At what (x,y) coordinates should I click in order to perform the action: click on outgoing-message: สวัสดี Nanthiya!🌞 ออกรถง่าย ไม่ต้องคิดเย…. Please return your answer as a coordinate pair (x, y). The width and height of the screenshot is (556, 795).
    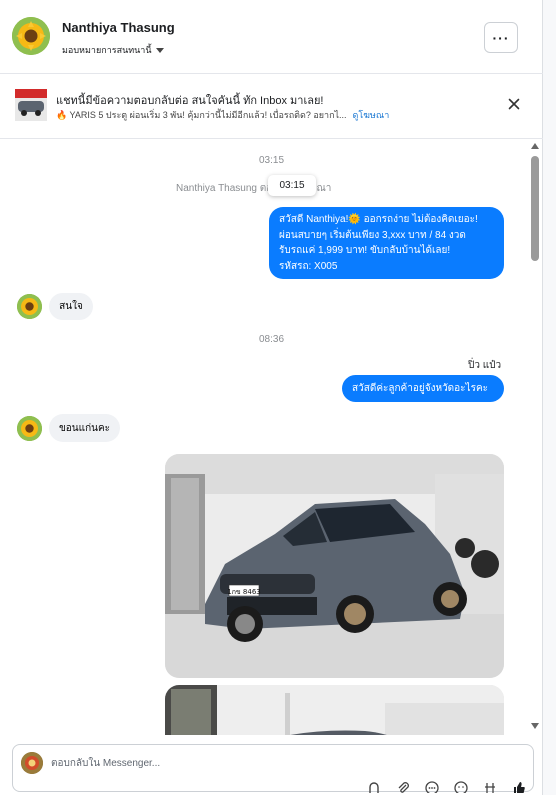
    Looking at the image, I should click on (386, 243).